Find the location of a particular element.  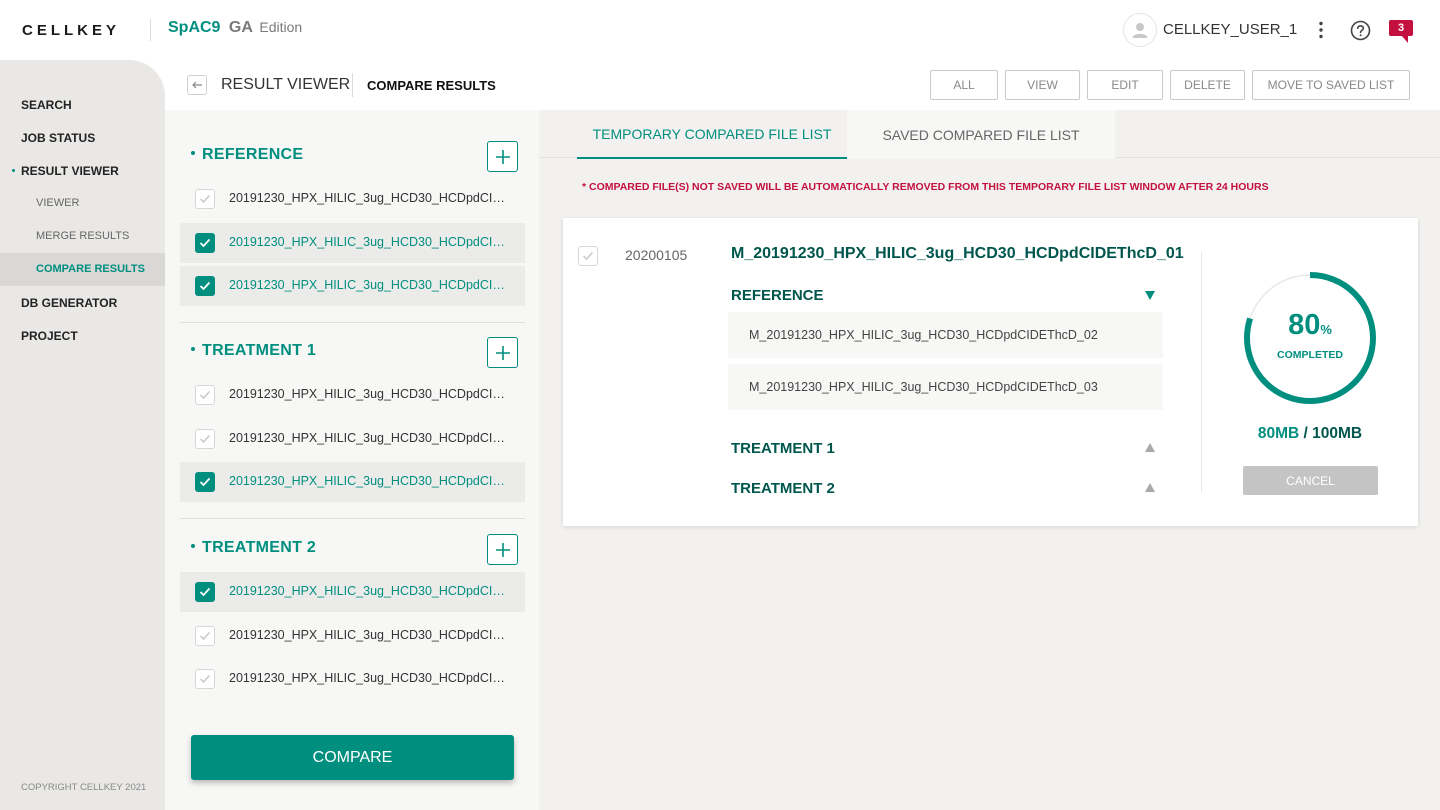

sidebar-item-job-status: JOB STATUS is located at coordinates (58, 138).